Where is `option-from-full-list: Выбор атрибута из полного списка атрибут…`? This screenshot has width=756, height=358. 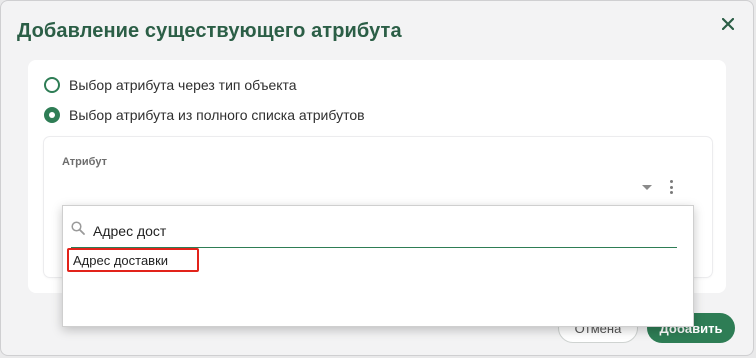
option-from-full-list: Выбор атрибута из полного списка атрибут… is located at coordinates (204, 115).